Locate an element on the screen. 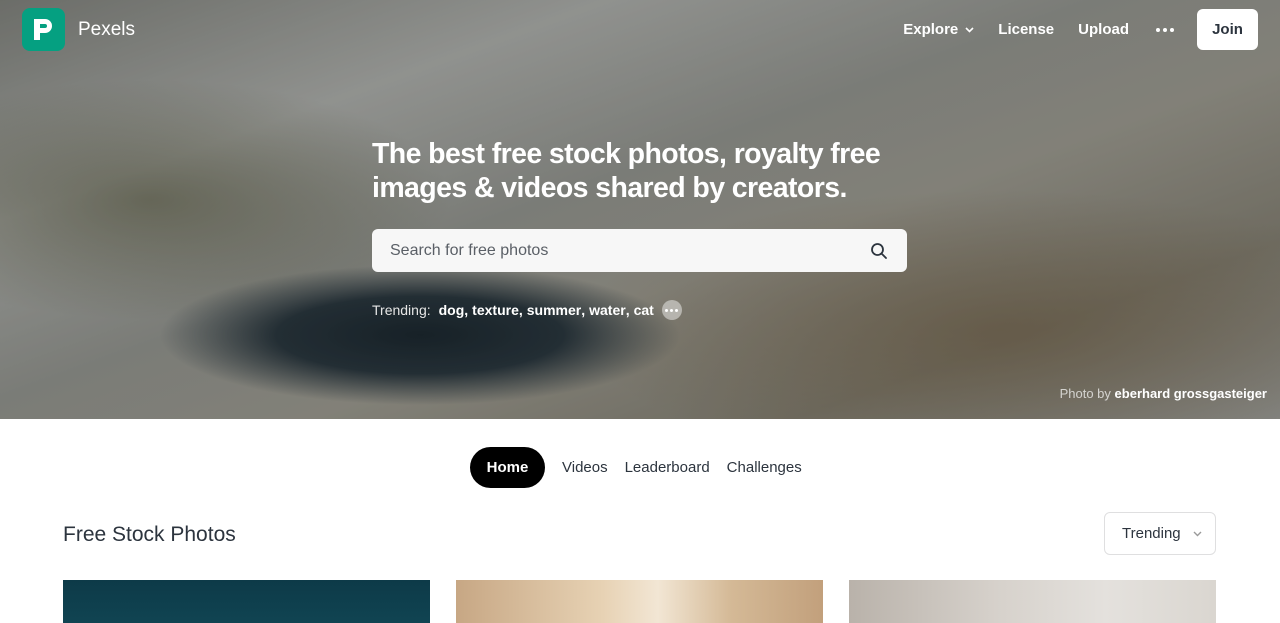 This screenshot has height=623, width=1280. nav-upload: Upload is located at coordinates (1103, 29).